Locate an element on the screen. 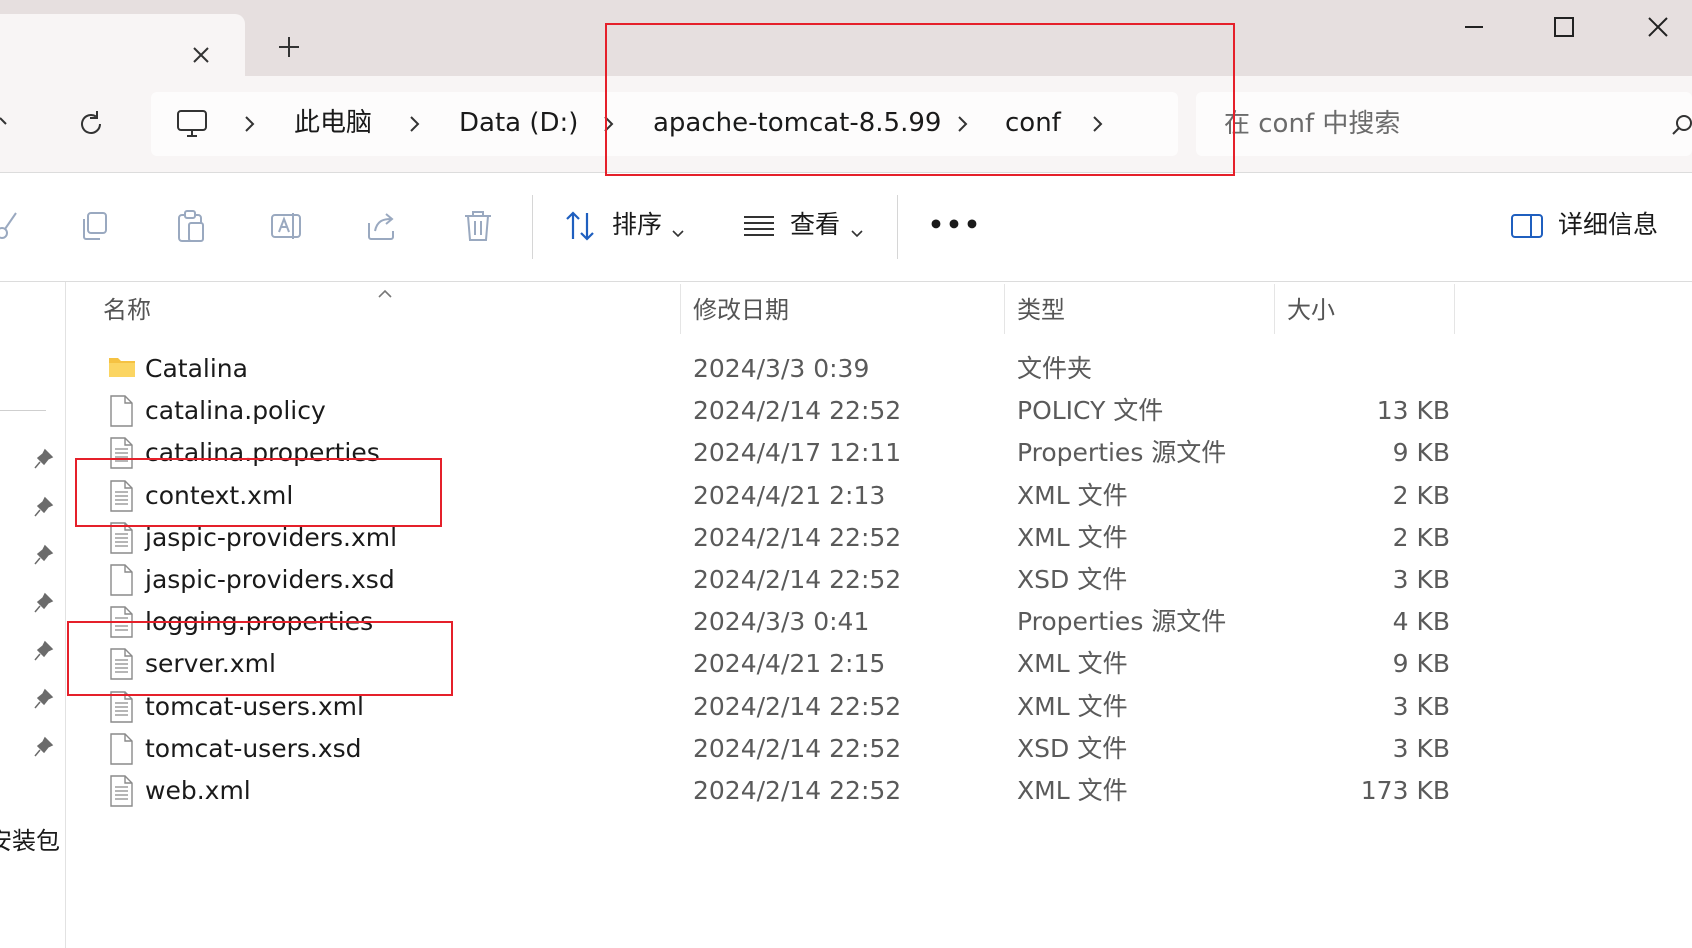  file-row: web.xml 2024/2/14 22:52 XML 文件 173 KB is located at coordinates (760, 793).